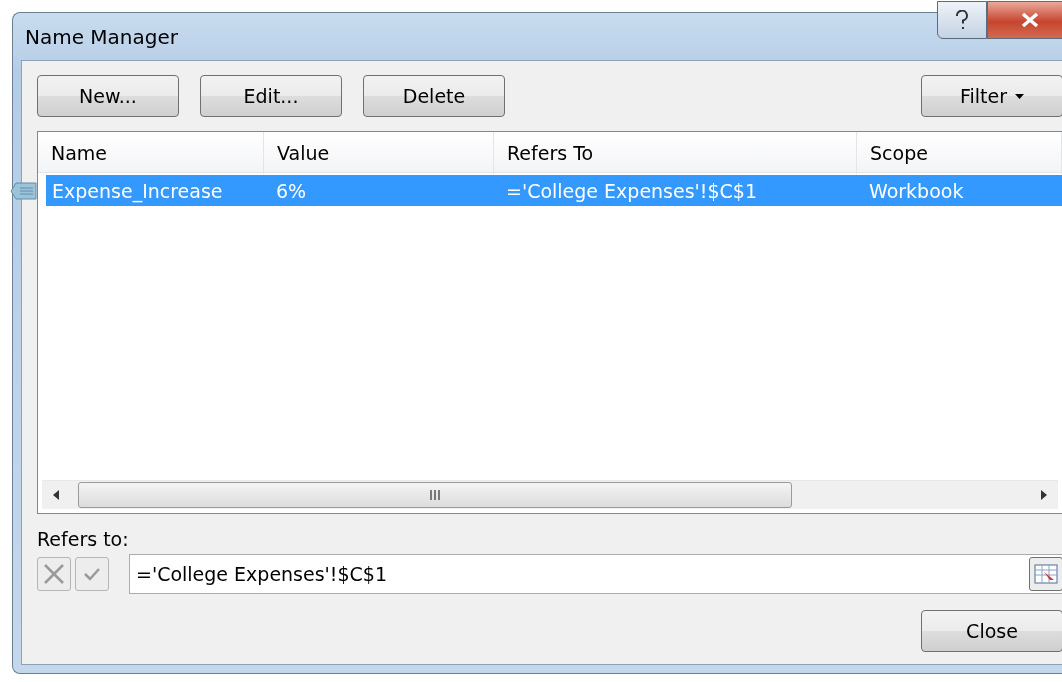 This screenshot has width=1062, height=682. What do you see at coordinates (991, 96) in the screenshot?
I see `filter-button: Filter` at bounding box center [991, 96].